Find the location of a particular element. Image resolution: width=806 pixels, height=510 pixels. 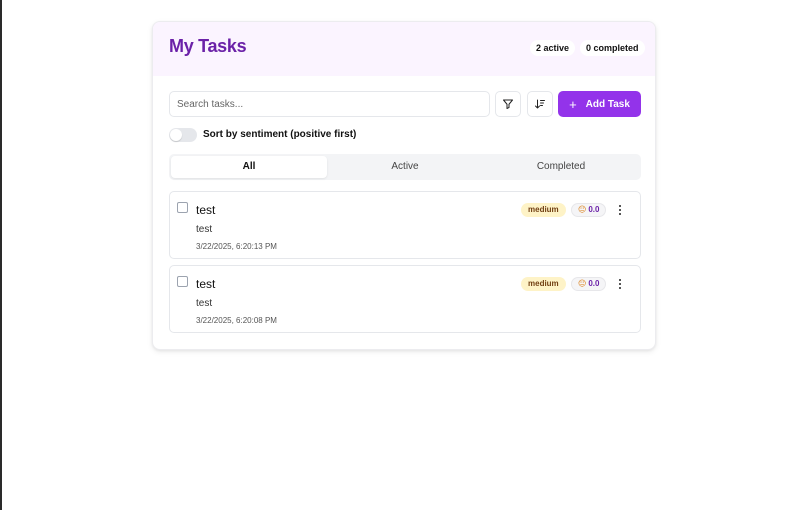

add-task-button: + Add Task is located at coordinates (599, 104).